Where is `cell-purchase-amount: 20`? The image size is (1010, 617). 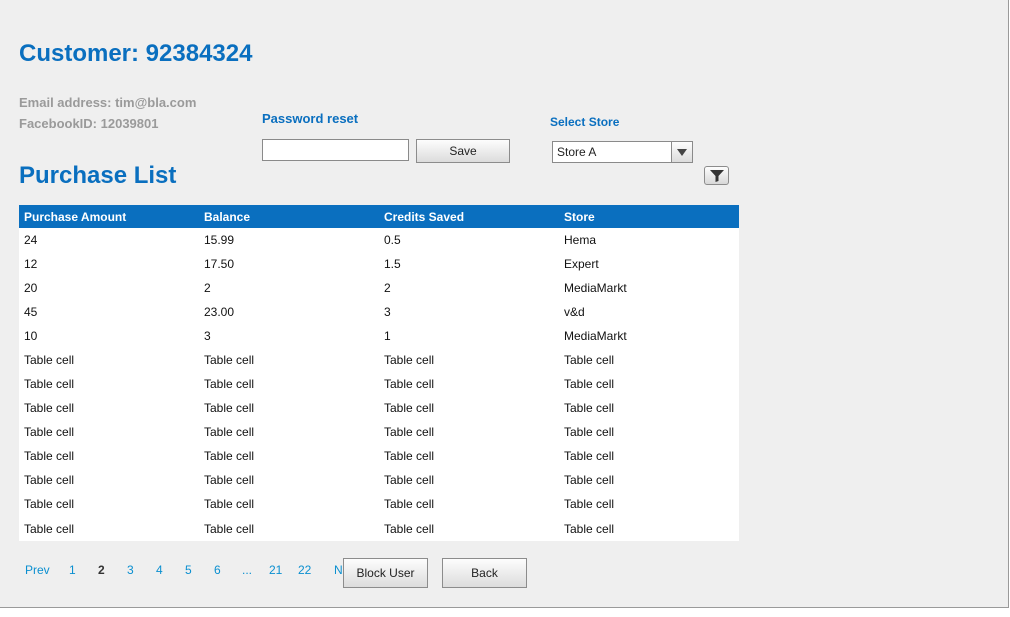 cell-purchase-amount: 20 is located at coordinates (31, 288).